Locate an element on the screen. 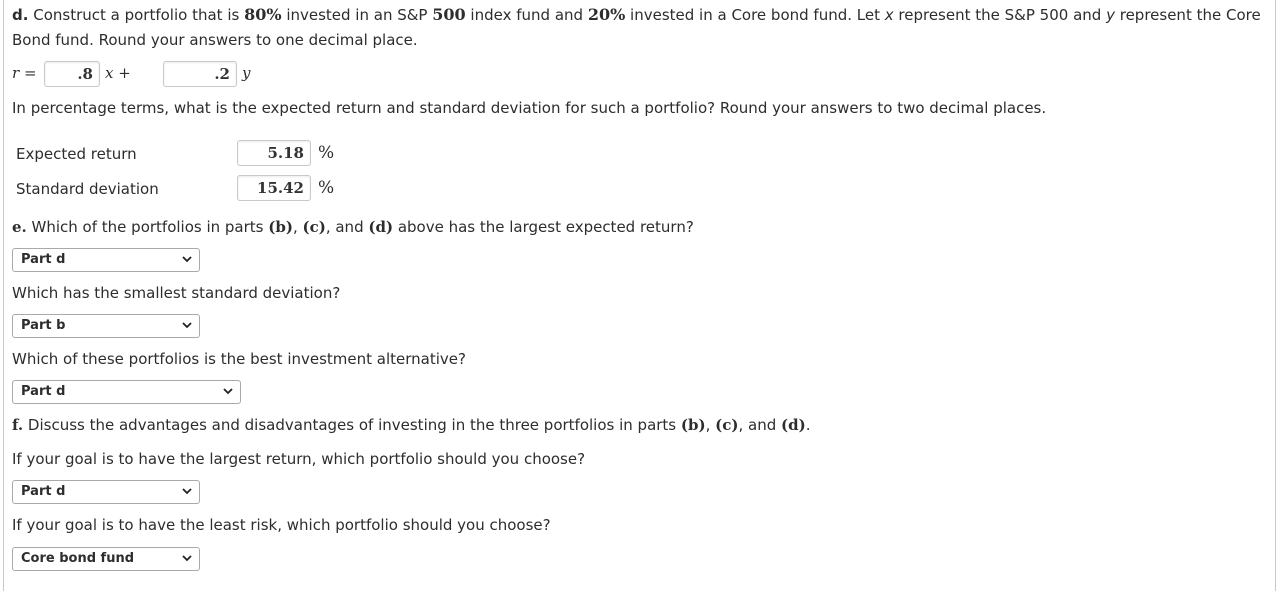 This screenshot has width=1280, height=591. least-risk-goal-select: Core bond fund is located at coordinates (106, 559).